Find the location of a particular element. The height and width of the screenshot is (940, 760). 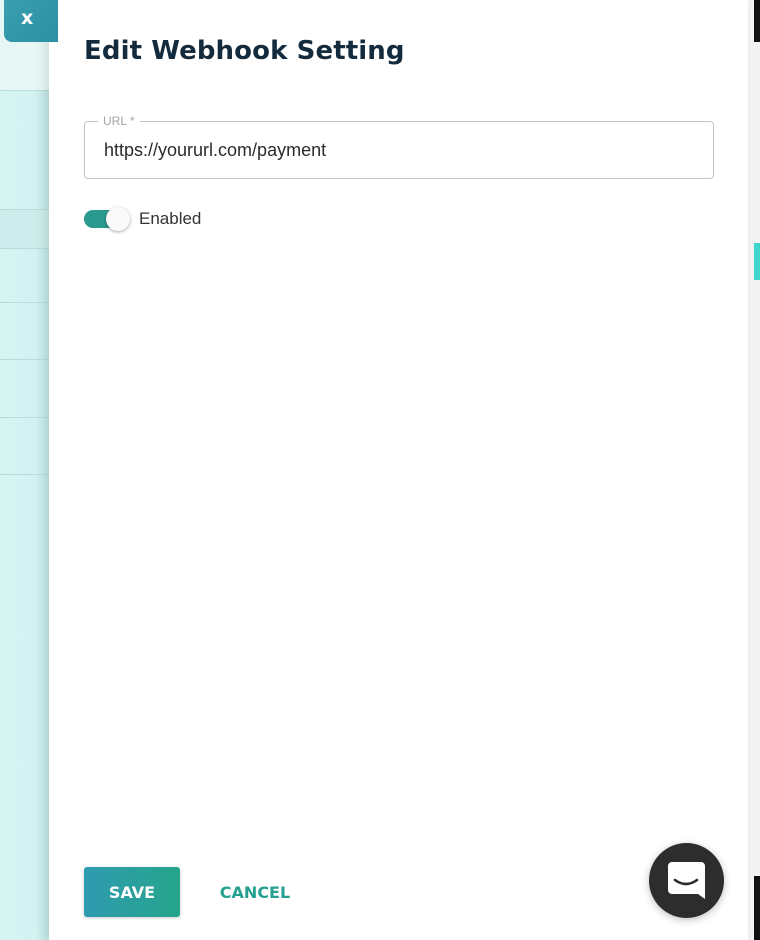

url-input is located at coordinates (399, 150).